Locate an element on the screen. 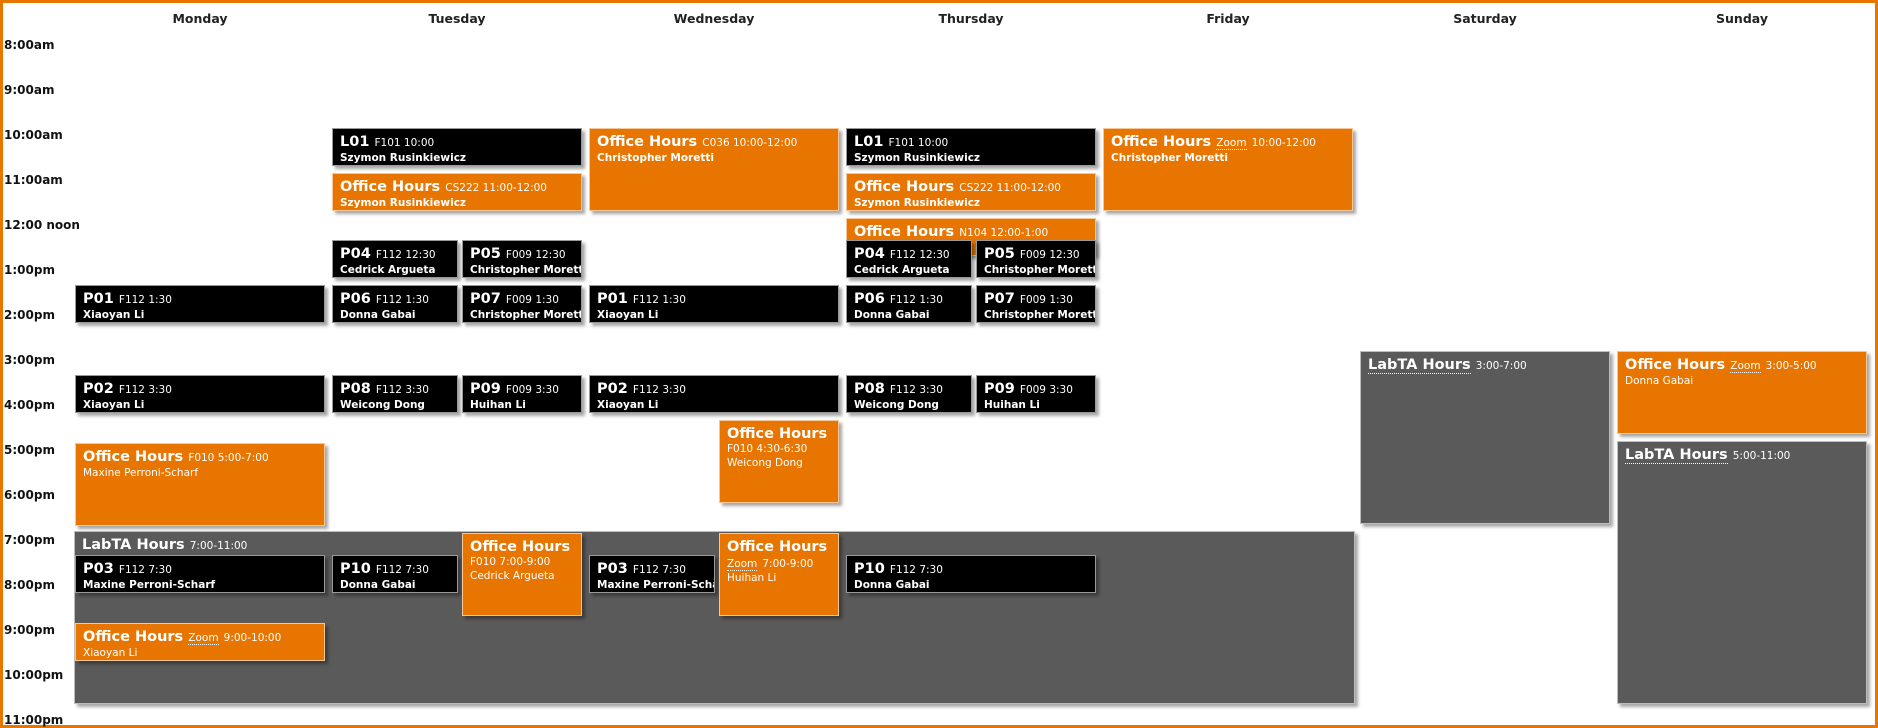 This screenshot has width=1878, height=728. office-hours-sunday-zoom: Office Hours Zoom 3:00-5:00 Donna Gabai is located at coordinates (1742, 392).